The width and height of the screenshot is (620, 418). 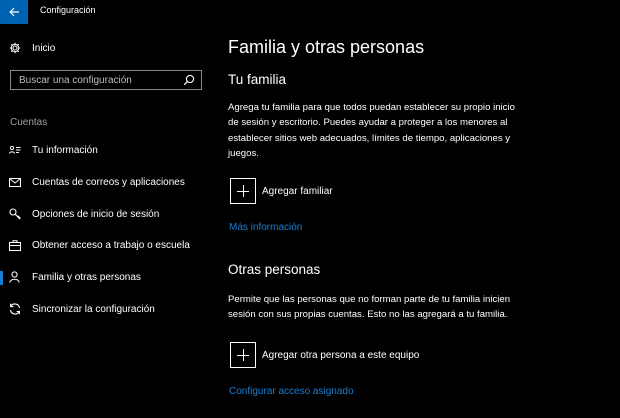 What do you see at coordinates (310, 12) in the screenshot?
I see `title-bar: Configuración` at bounding box center [310, 12].